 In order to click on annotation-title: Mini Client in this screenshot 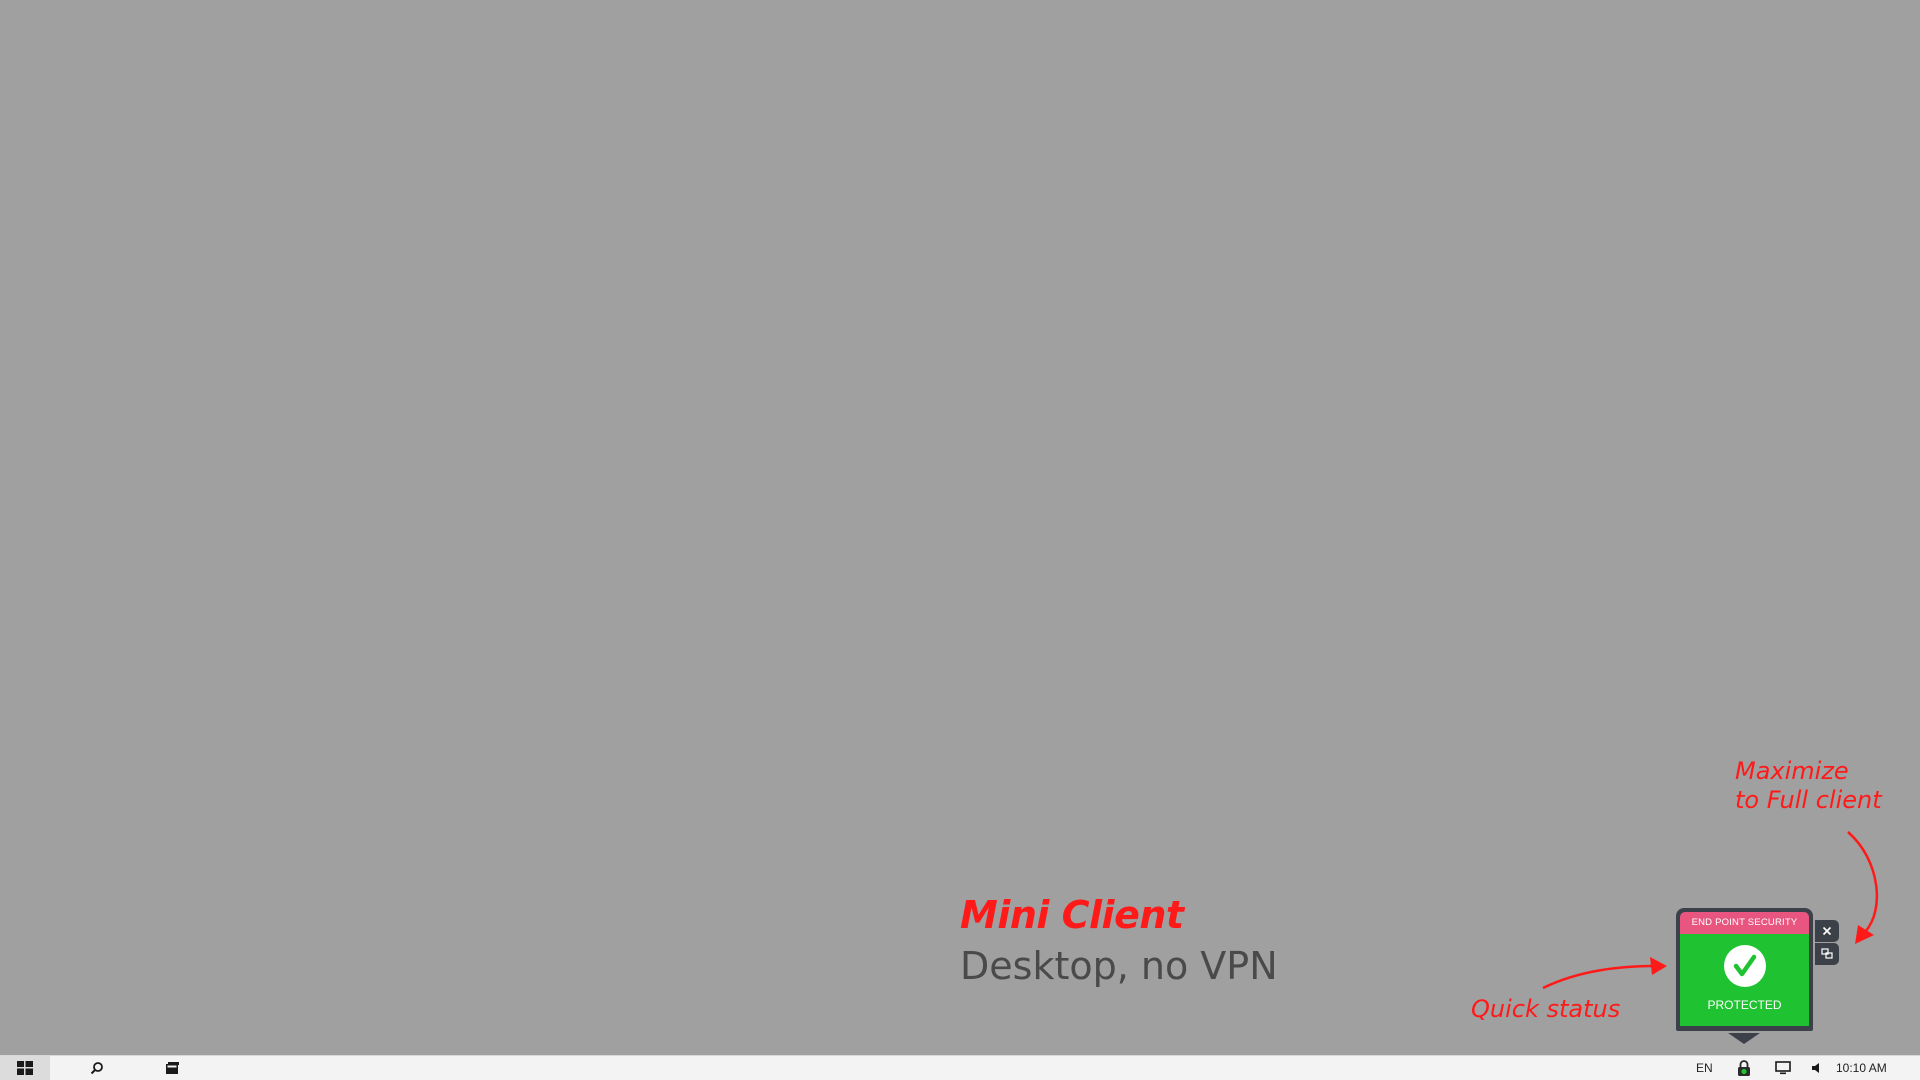, I will do `click(1072, 915)`.